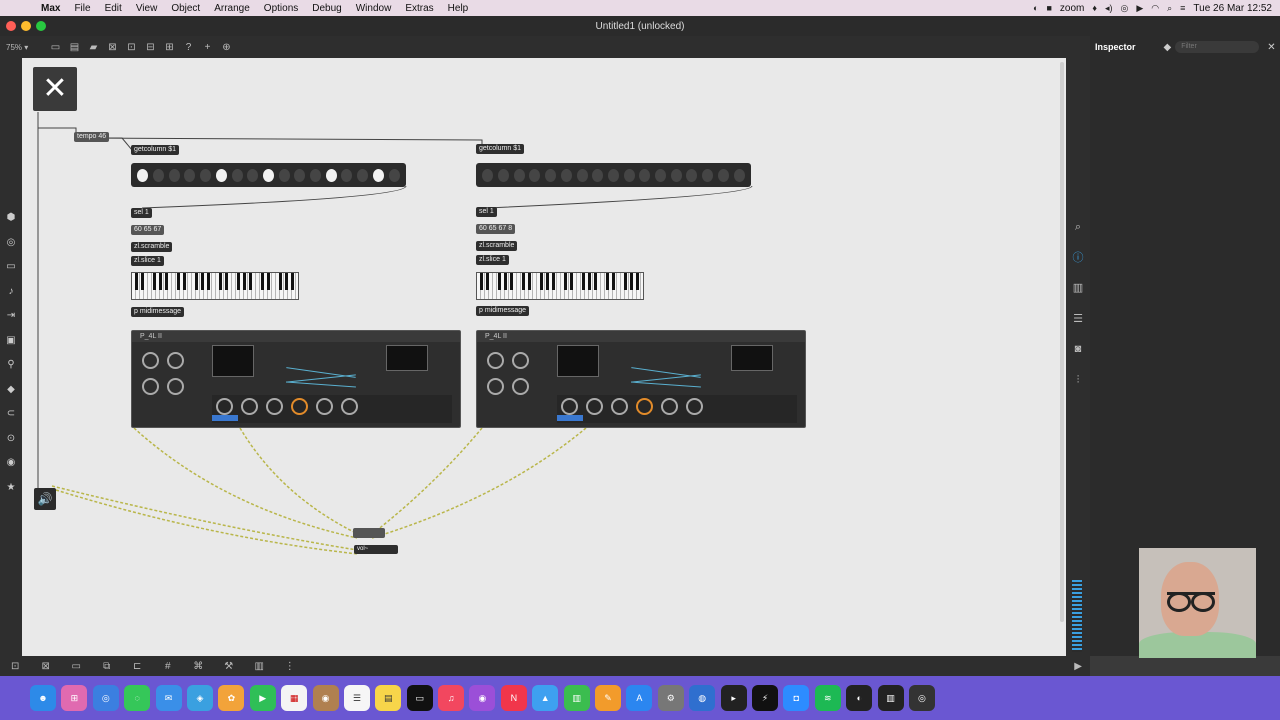 The width and height of the screenshot is (1280, 720). I want to click on menu-debug: Debug, so click(326, 8).